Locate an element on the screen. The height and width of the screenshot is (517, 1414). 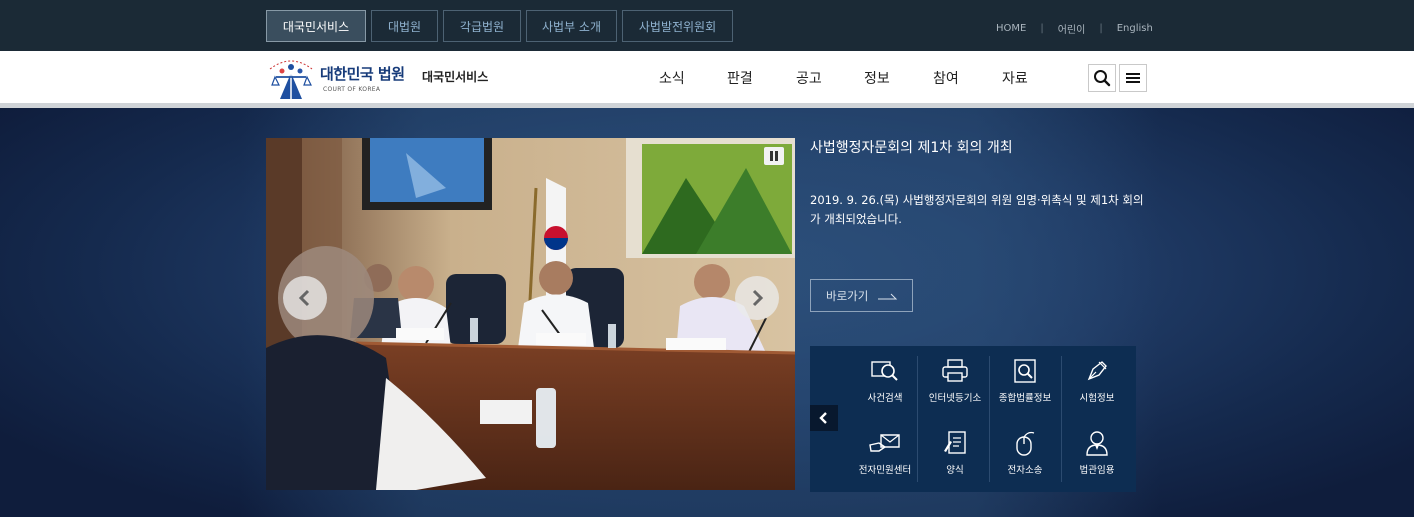
quick-label: 전자소송 is located at coordinates (1025, 470).